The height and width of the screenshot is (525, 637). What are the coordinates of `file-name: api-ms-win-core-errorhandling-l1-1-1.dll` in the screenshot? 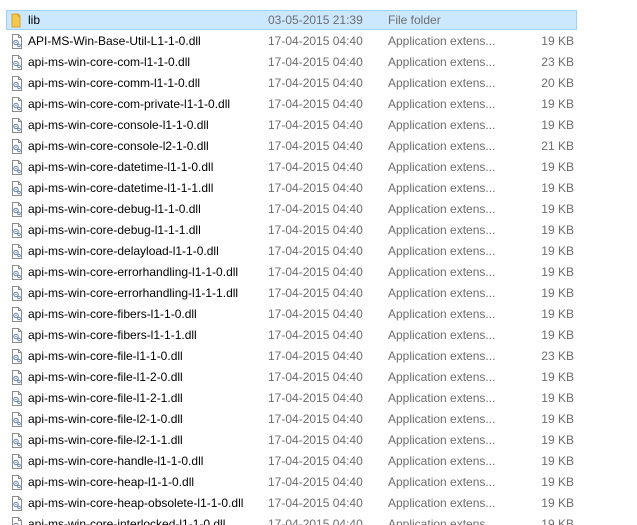 It's located at (133, 293).